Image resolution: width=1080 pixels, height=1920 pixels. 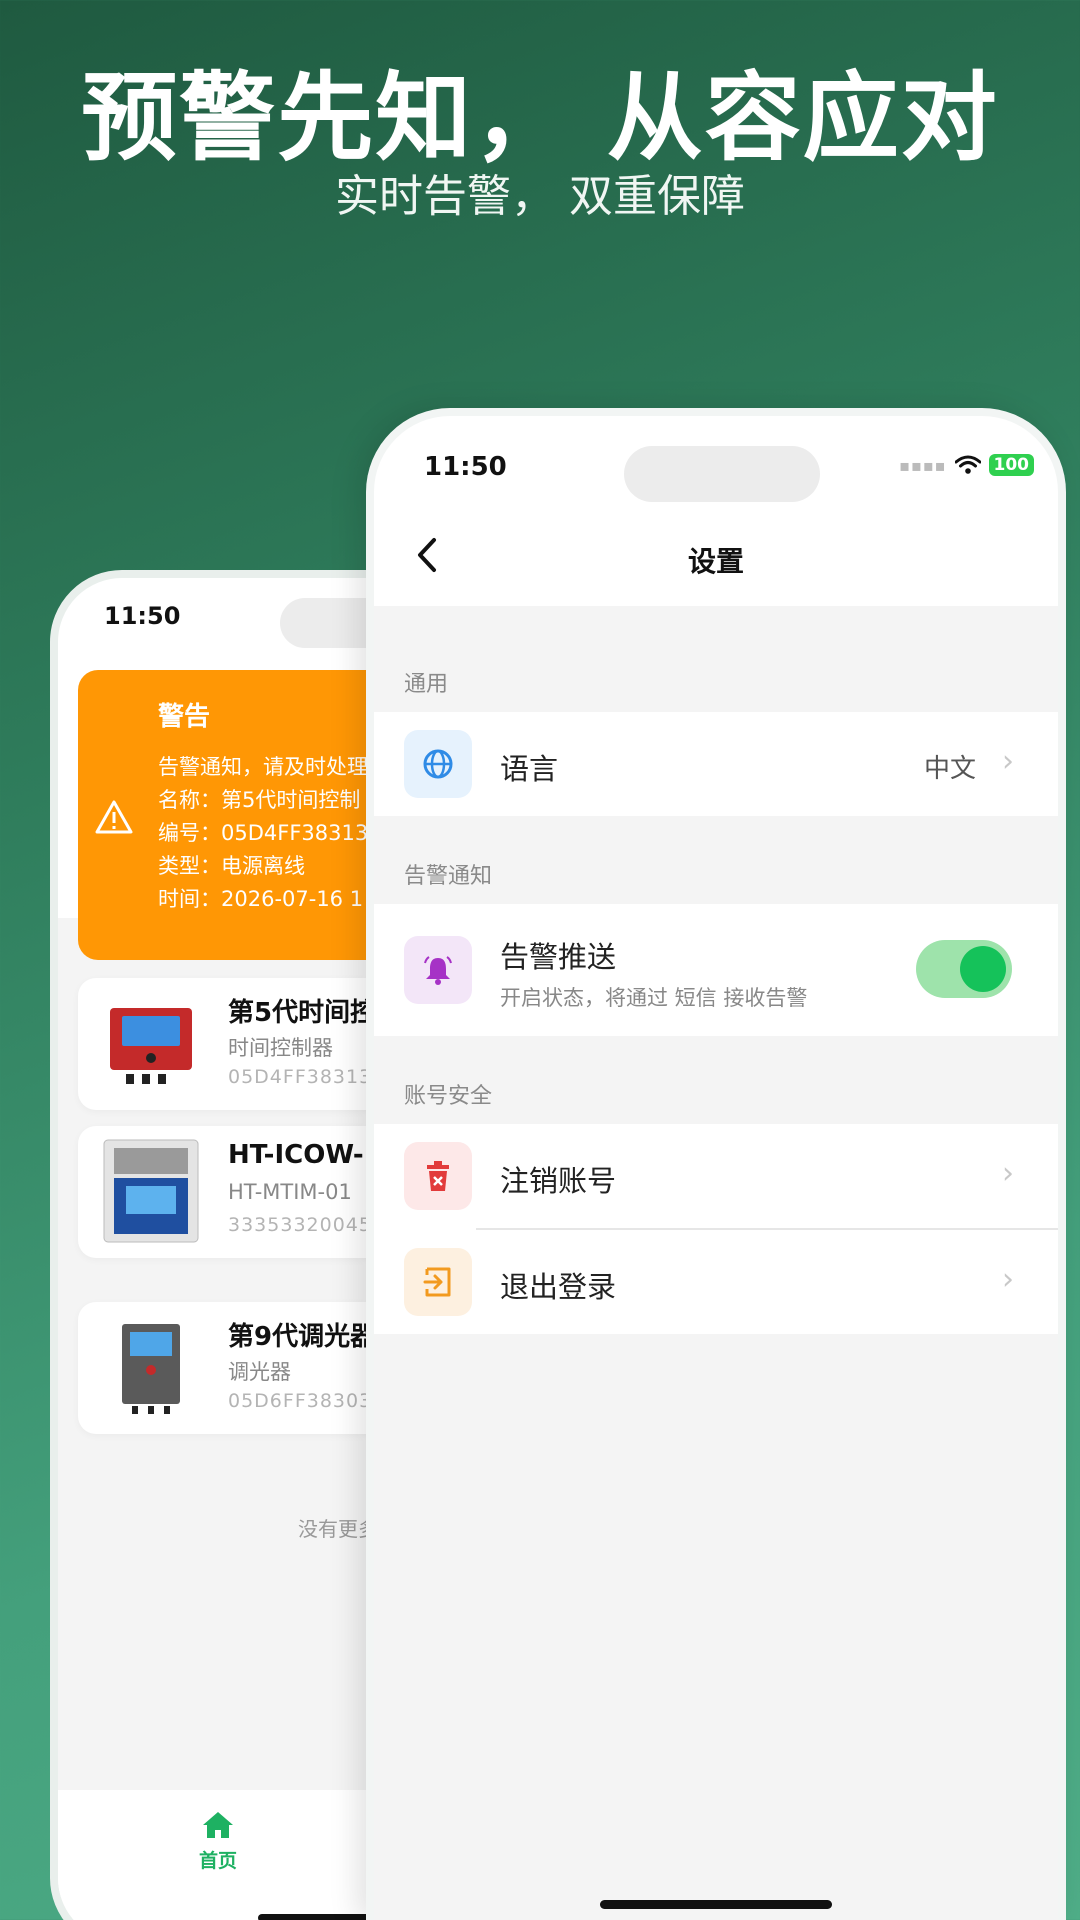 I want to click on bell-icon-wrap, so click(x=438, y=970).